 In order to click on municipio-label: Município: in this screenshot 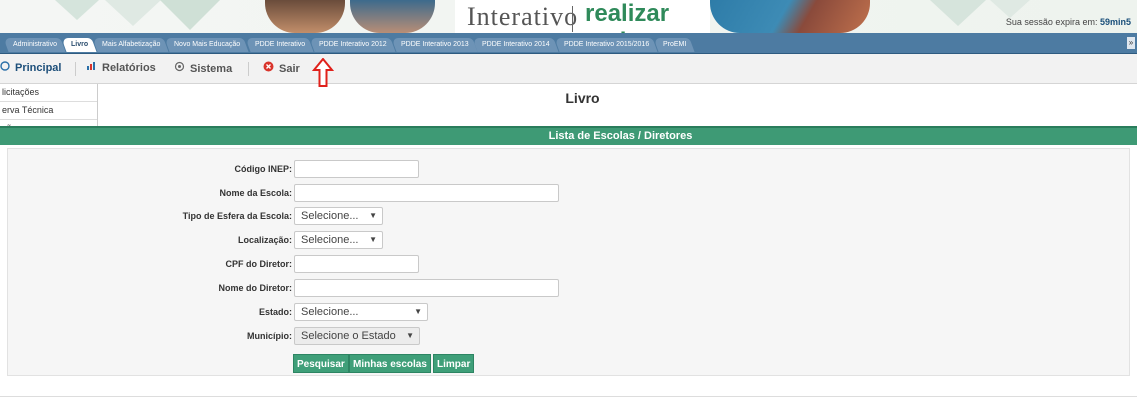, I will do `click(269, 336)`.